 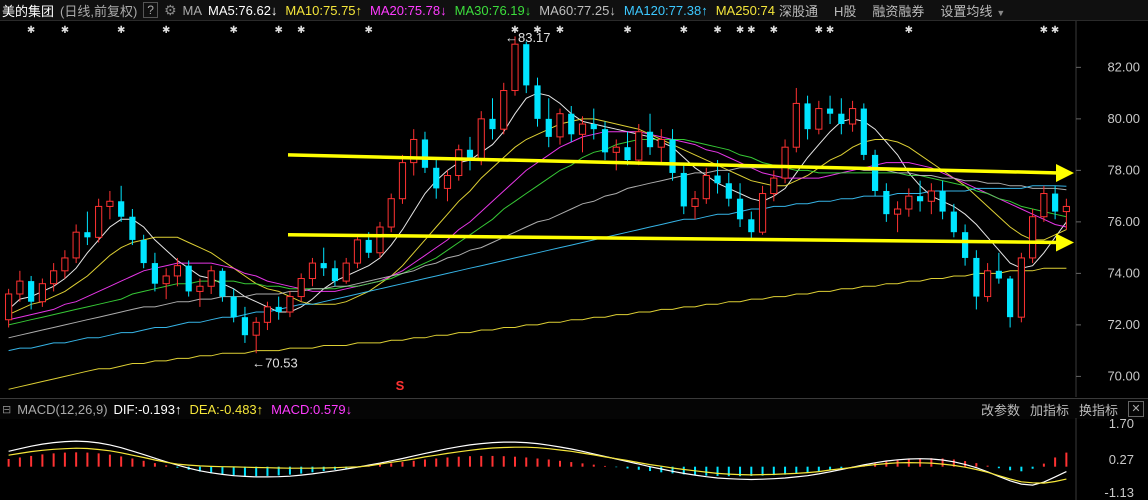 I want to click on header-menu-item: H股, so click(x=845, y=11).